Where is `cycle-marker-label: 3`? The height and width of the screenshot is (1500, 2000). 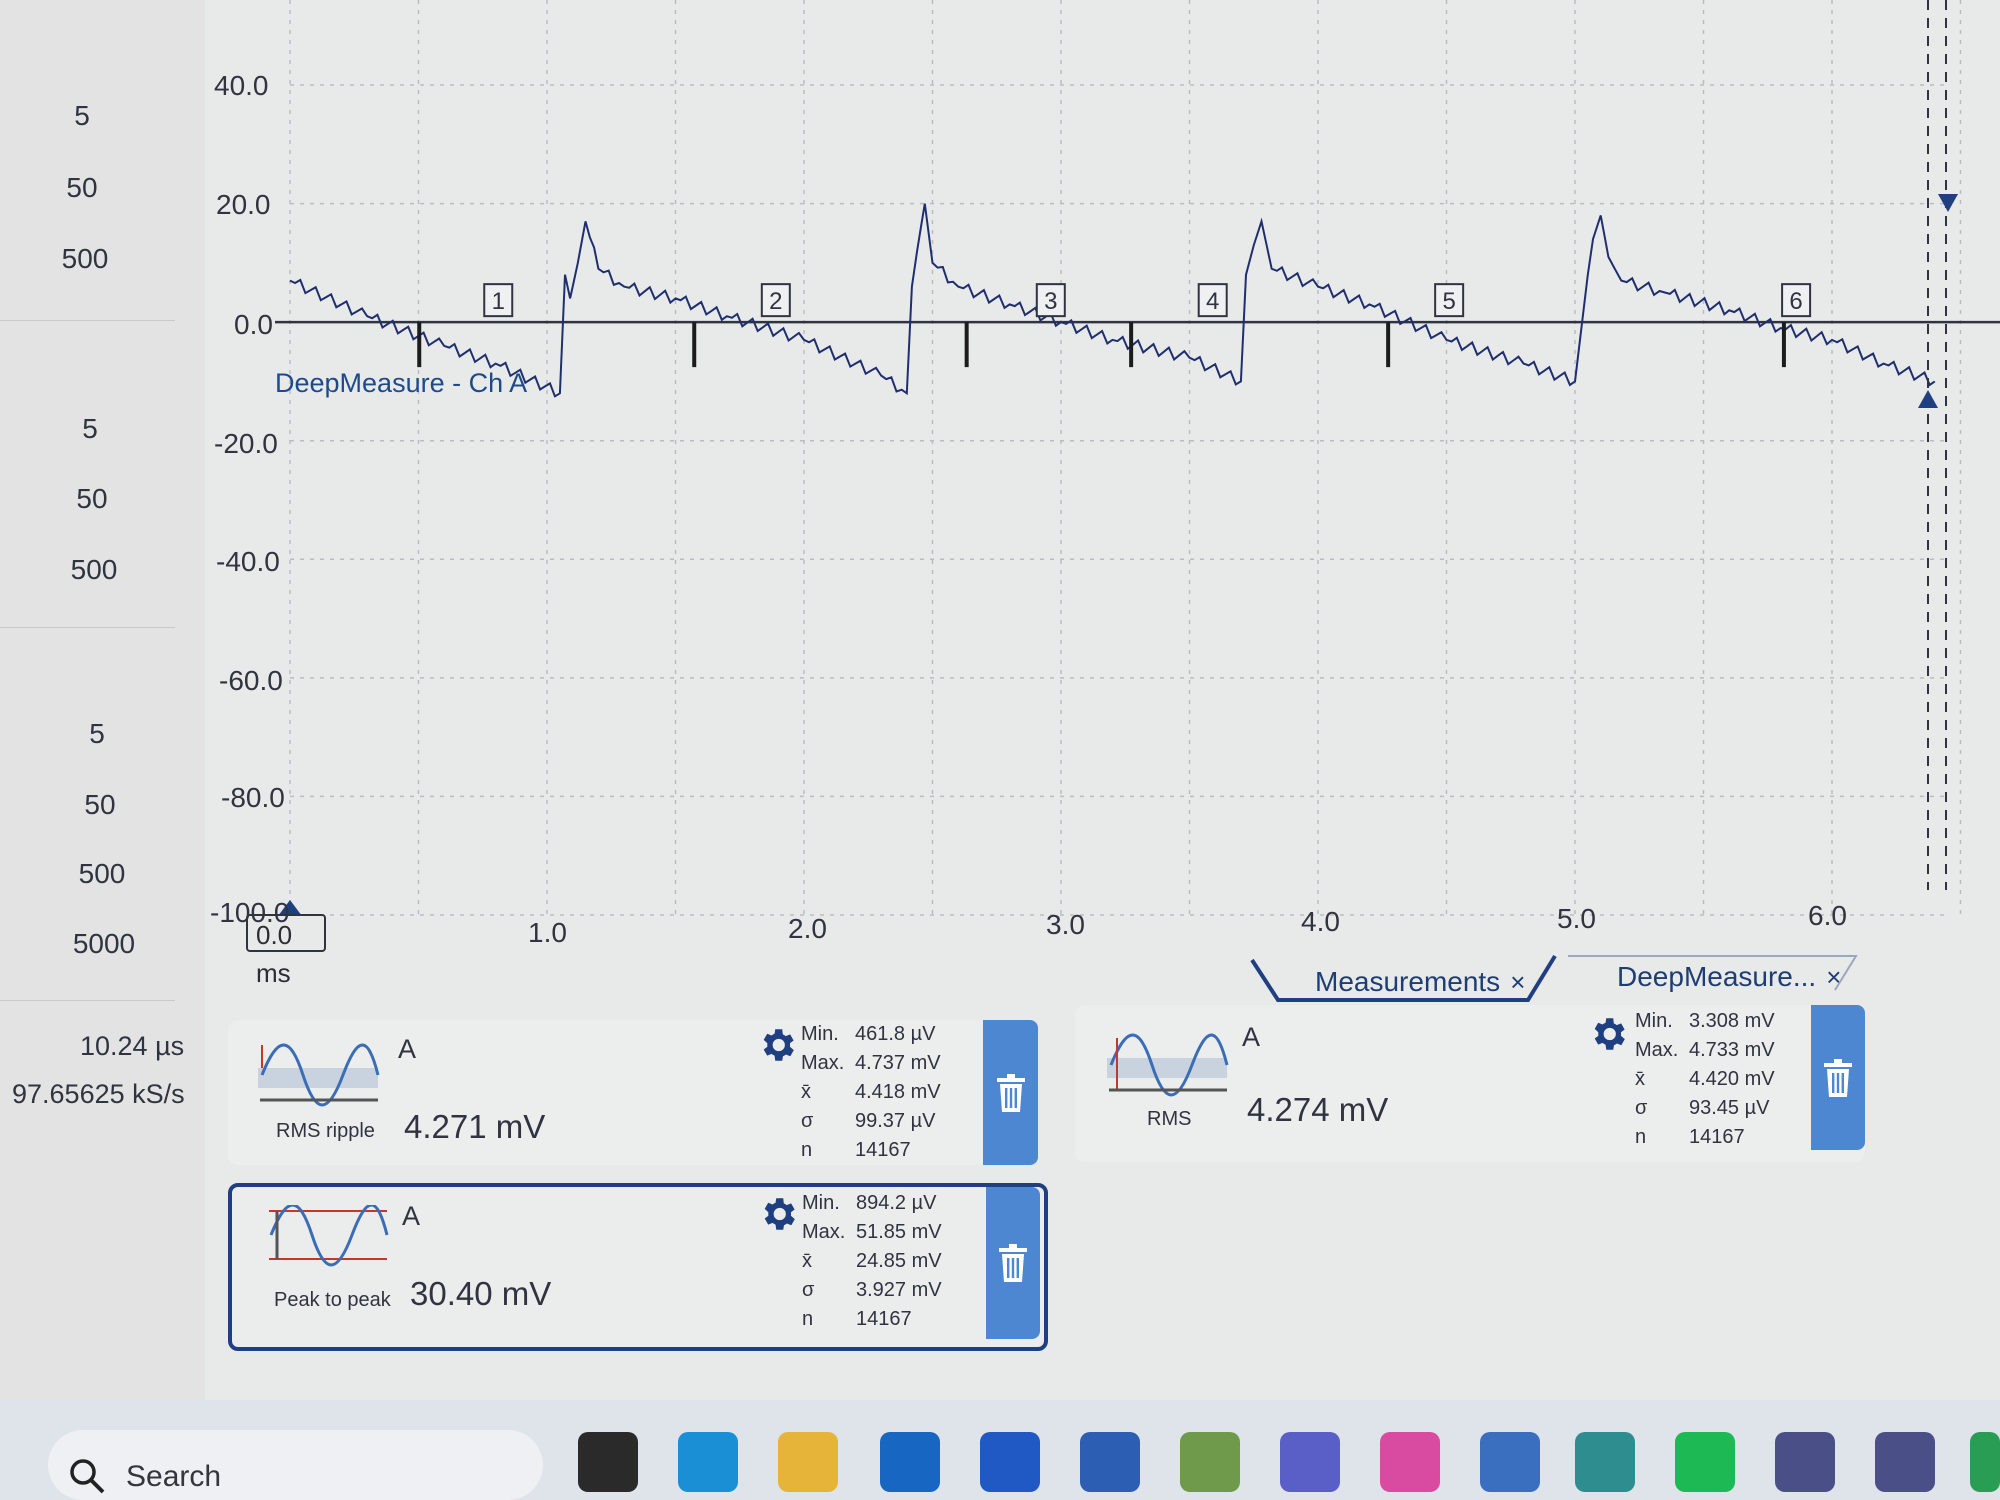 cycle-marker-label: 3 is located at coordinates (1050, 301).